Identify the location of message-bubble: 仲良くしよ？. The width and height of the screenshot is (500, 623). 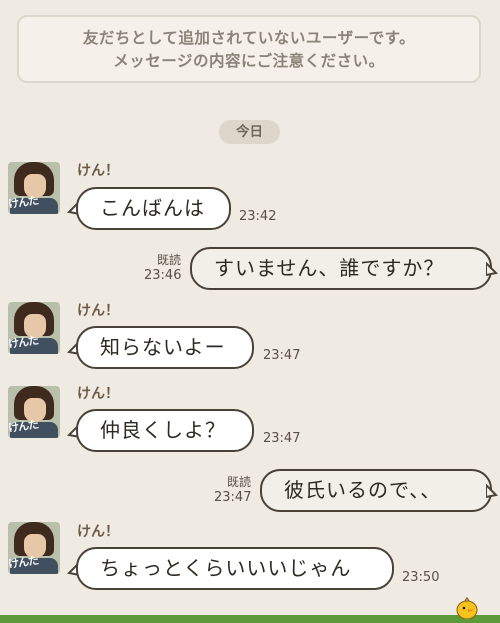
(165, 430).